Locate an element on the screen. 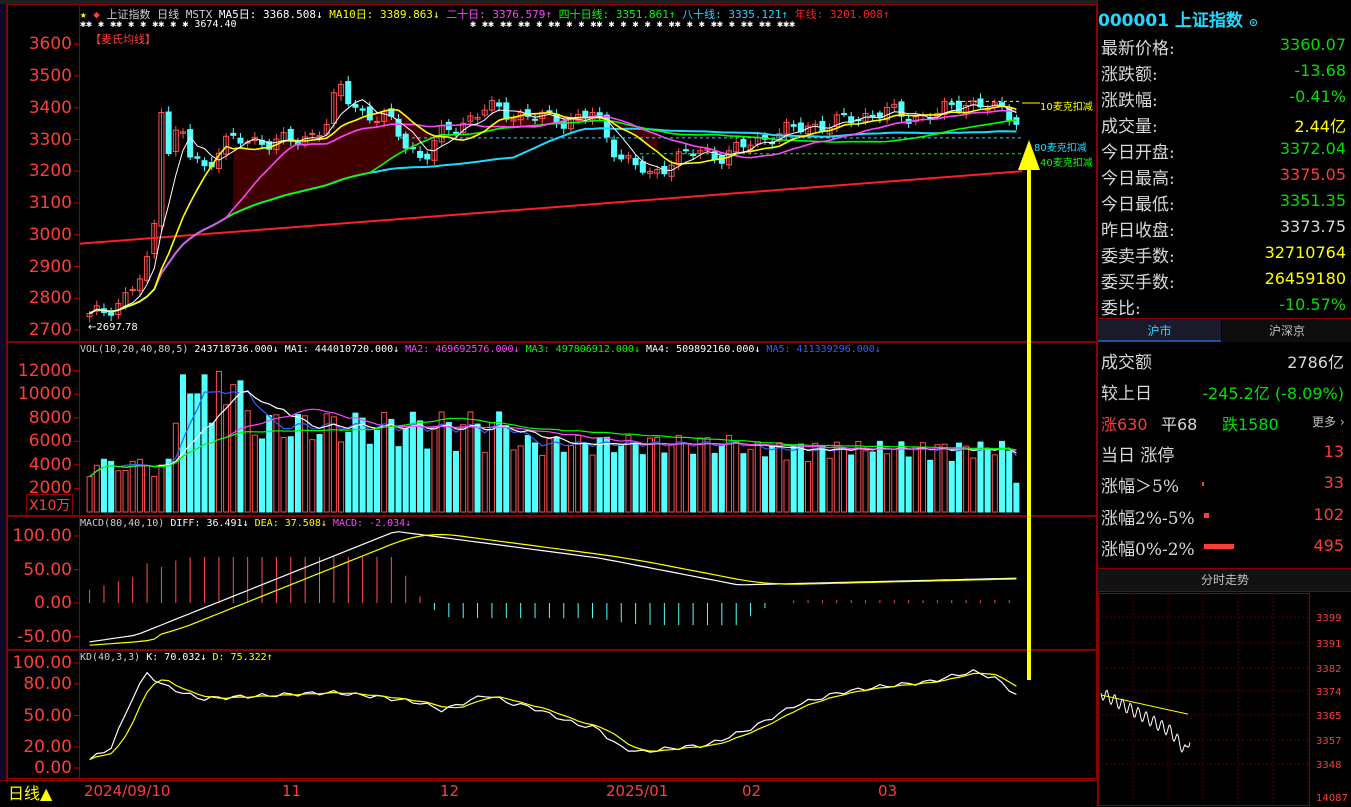  vol-y-label: 12000 is located at coordinates (44, 370).